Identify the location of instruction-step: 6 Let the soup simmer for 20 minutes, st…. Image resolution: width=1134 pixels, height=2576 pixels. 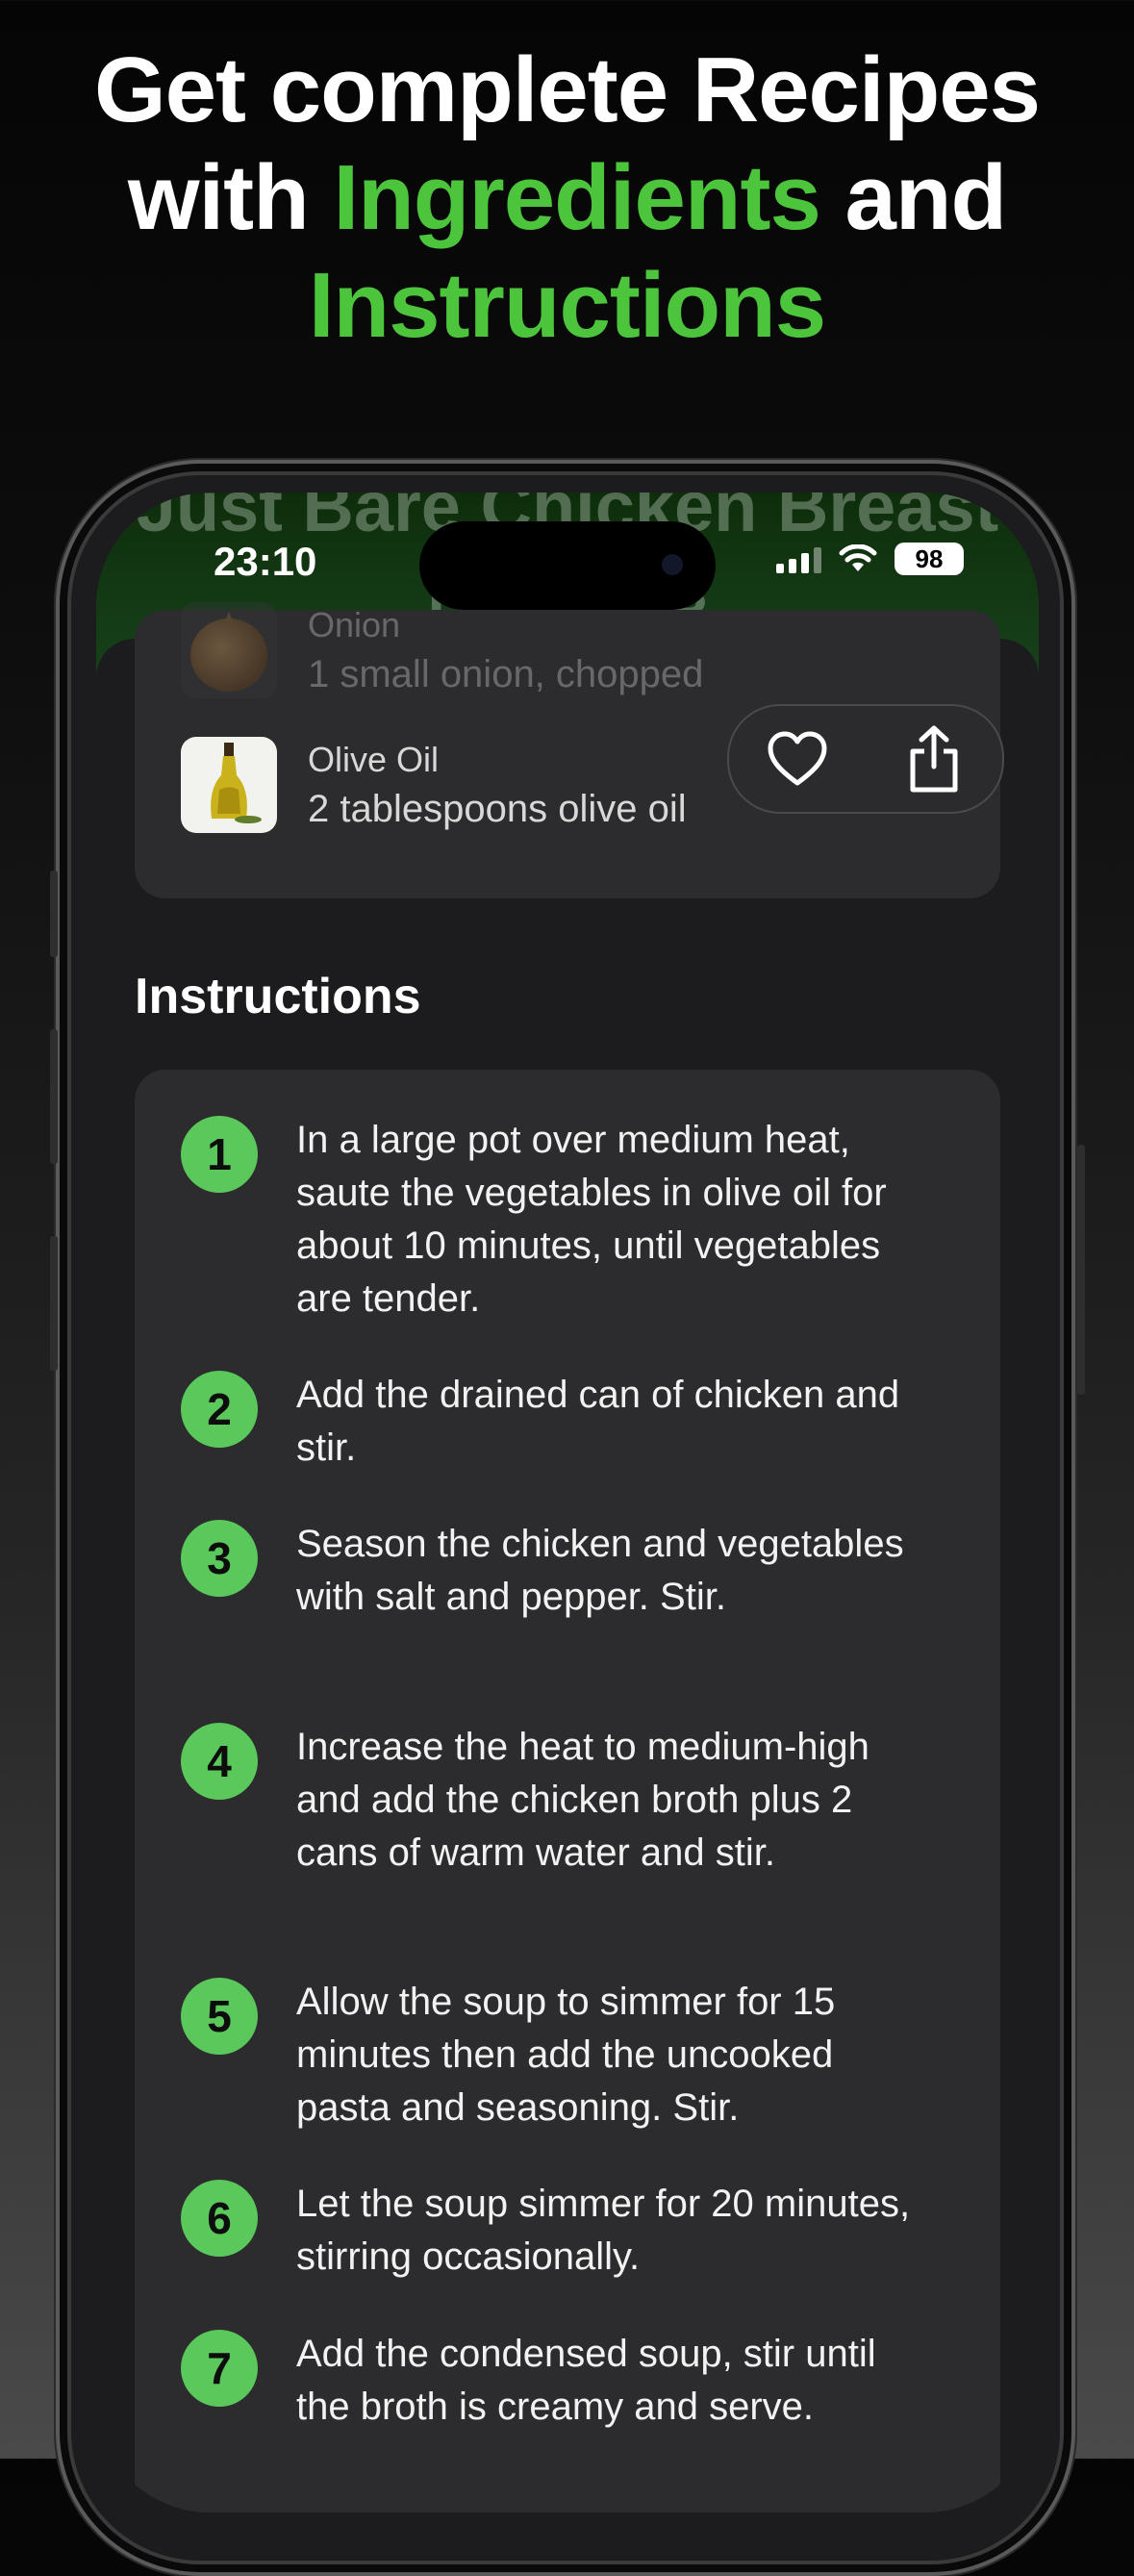
(576, 2231).